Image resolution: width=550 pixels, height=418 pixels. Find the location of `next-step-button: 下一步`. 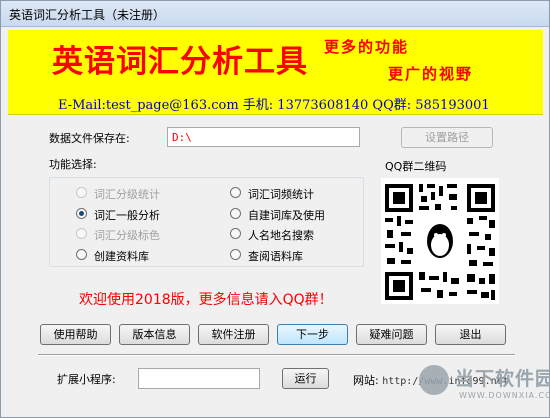

next-step-button: 下一步 is located at coordinates (312, 334).